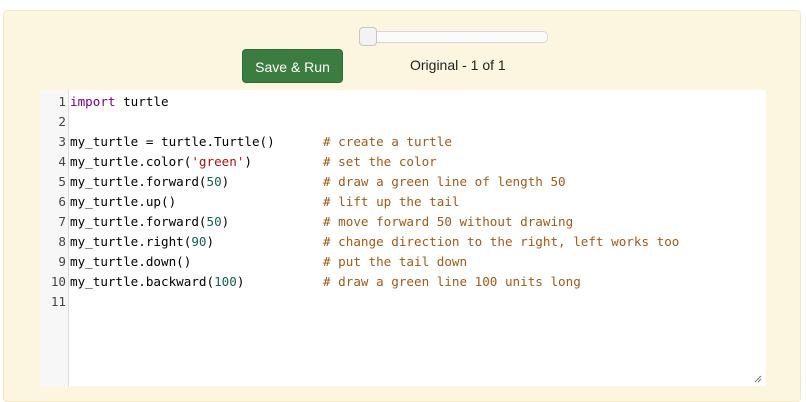 The height and width of the screenshot is (402, 806). I want to click on code-text: my_turtle.backward(100), so click(157, 282).